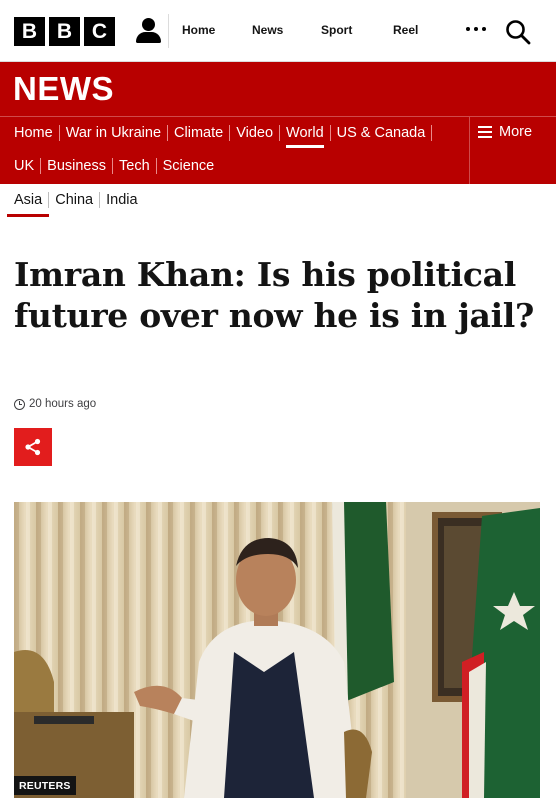 The height and width of the screenshot is (802, 556). I want to click on share-icon, so click(33, 447).